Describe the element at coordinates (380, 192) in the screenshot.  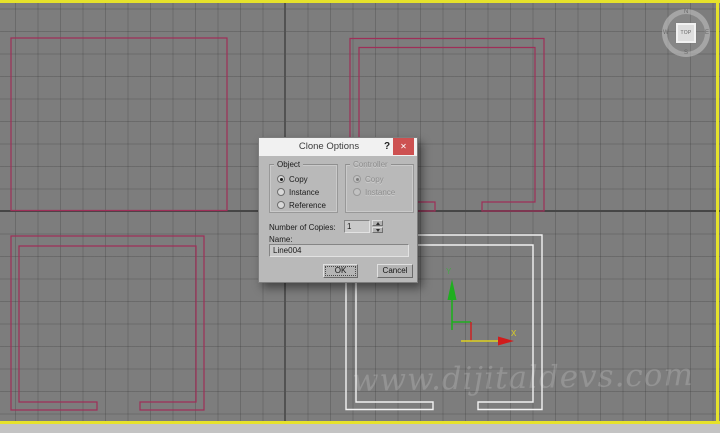
I see `radio-controller-instance-label: Instance` at that location.